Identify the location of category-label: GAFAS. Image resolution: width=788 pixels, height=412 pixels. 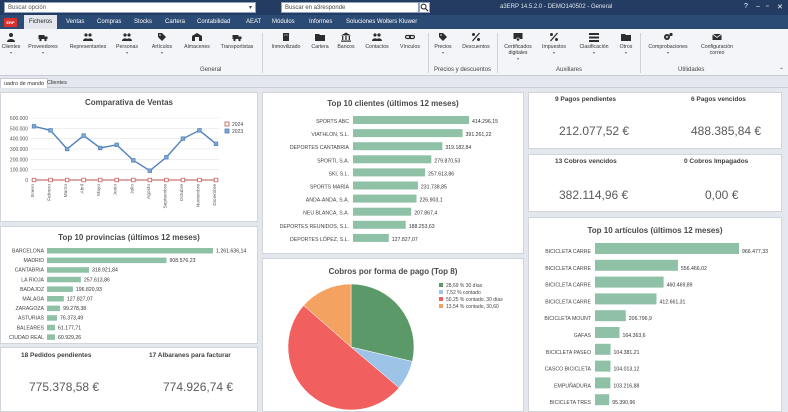
(583, 336).